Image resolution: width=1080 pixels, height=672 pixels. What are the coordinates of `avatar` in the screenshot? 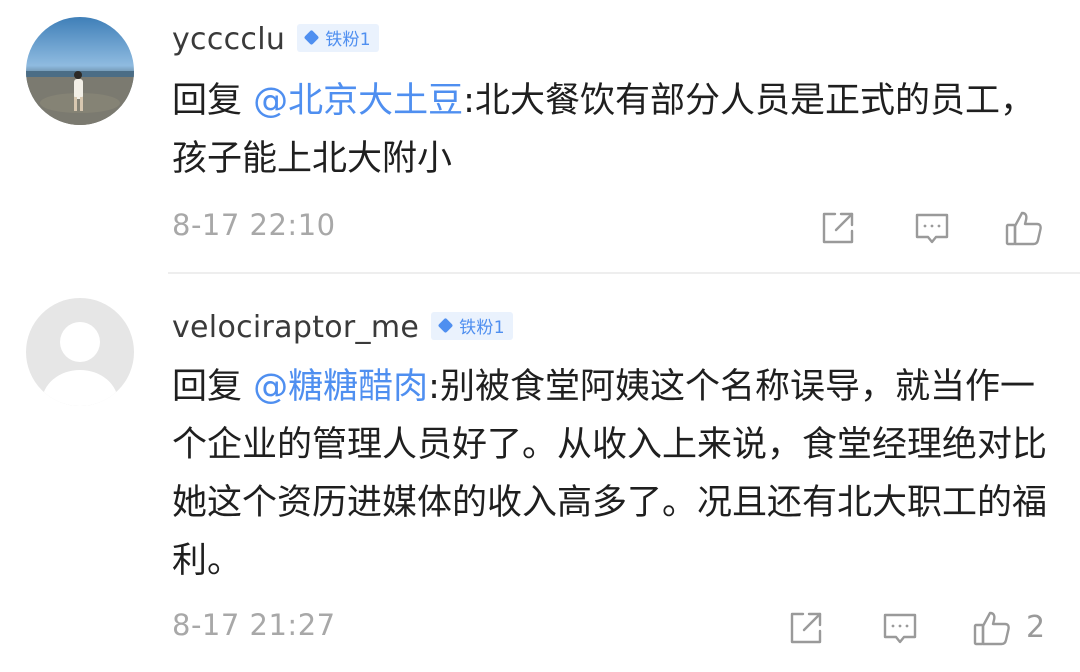 It's located at (80, 71).